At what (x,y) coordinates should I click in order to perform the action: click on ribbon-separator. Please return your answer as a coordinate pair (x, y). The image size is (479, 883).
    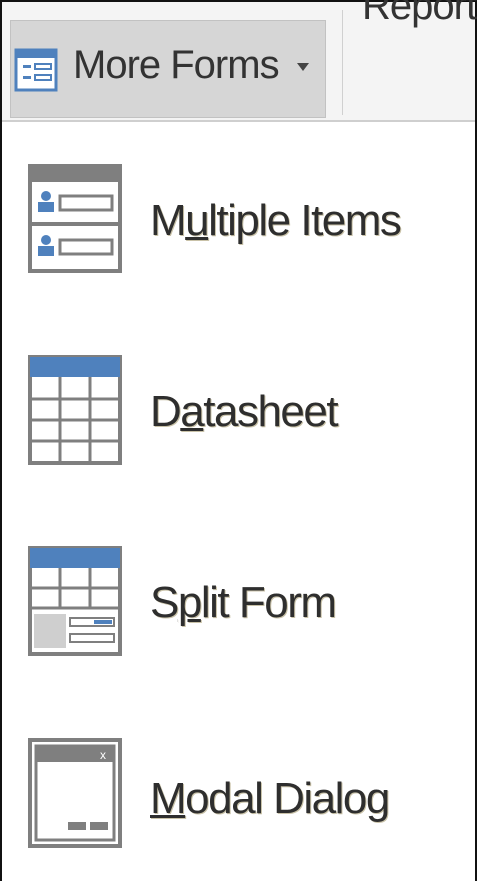
    Looking at the image, I should click on (342, 62).